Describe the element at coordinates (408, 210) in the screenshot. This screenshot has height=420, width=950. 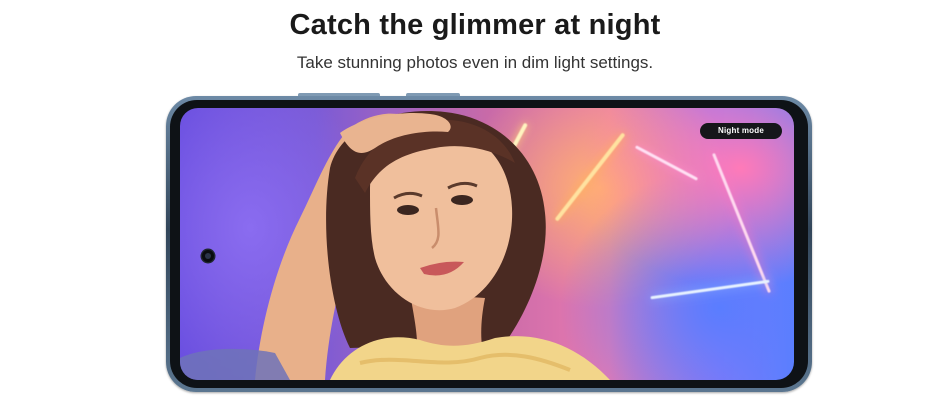
I see `eye-left` at that location.